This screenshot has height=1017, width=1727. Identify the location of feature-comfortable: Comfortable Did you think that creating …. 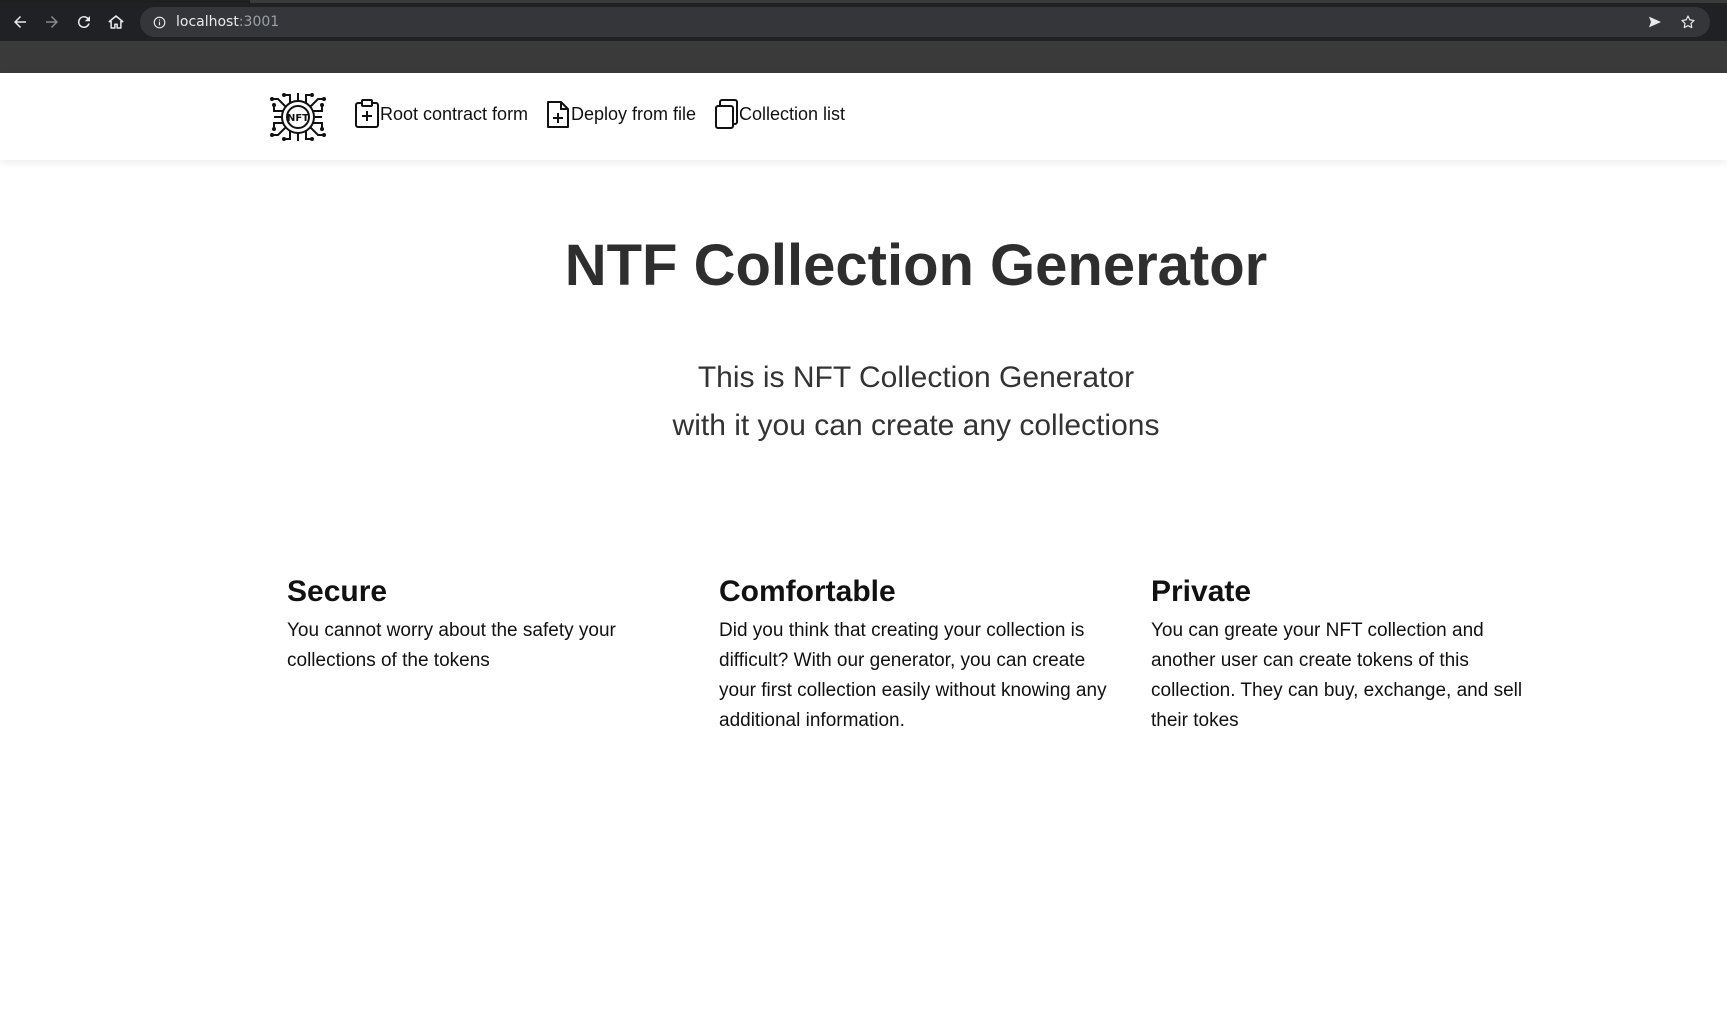
(919, 653).